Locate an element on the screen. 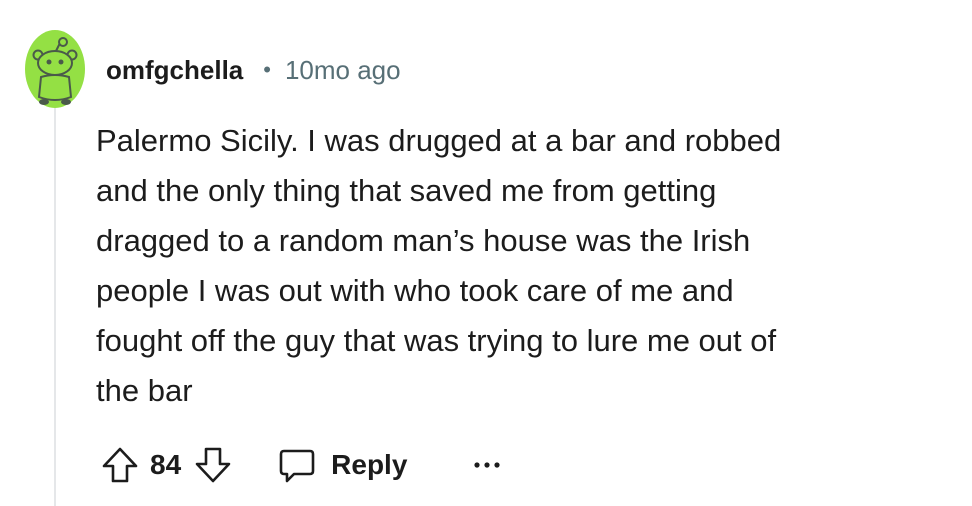  ellipsis-icon is located at coordinates (487, 465).